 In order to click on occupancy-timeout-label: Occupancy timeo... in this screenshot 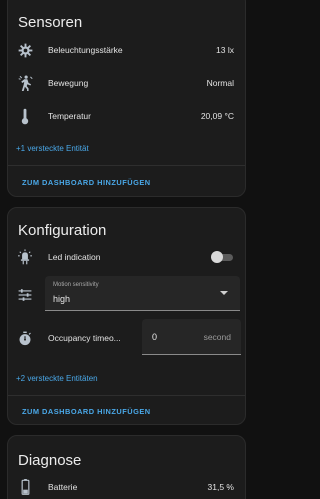, I will do `click(84, 338)`.